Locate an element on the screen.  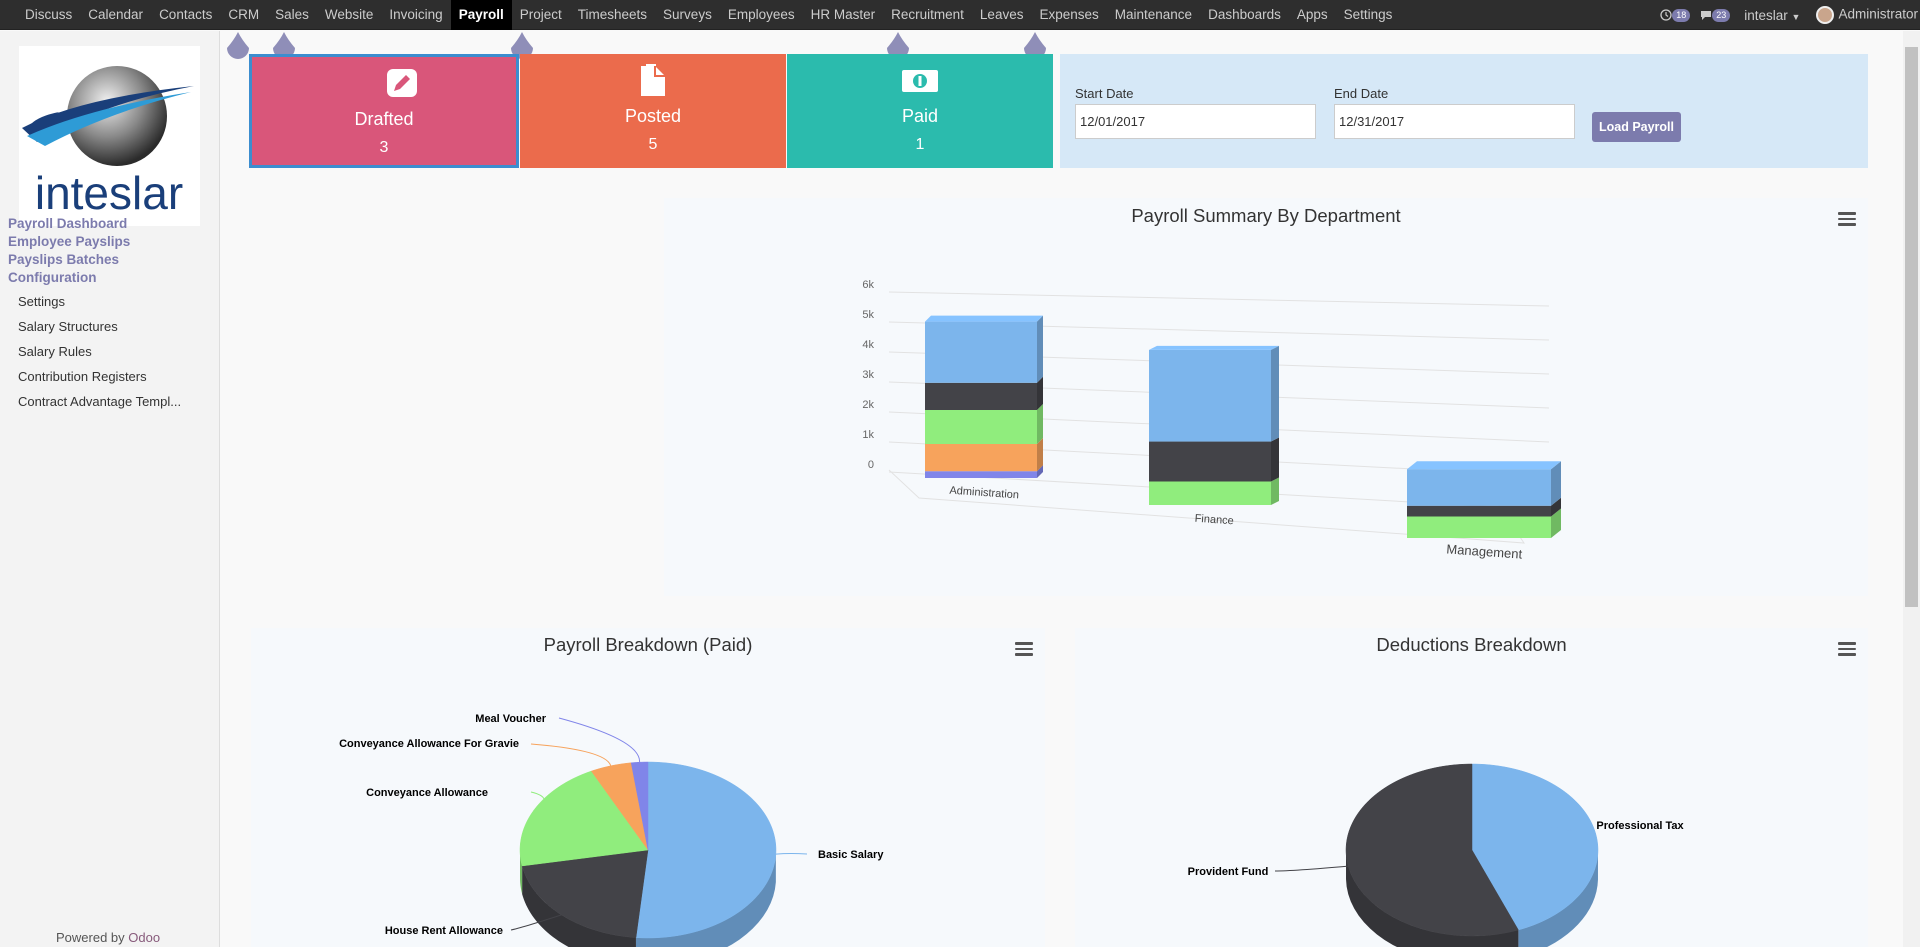
app-menu-item: Calendar is located at coordinates (115, 15).